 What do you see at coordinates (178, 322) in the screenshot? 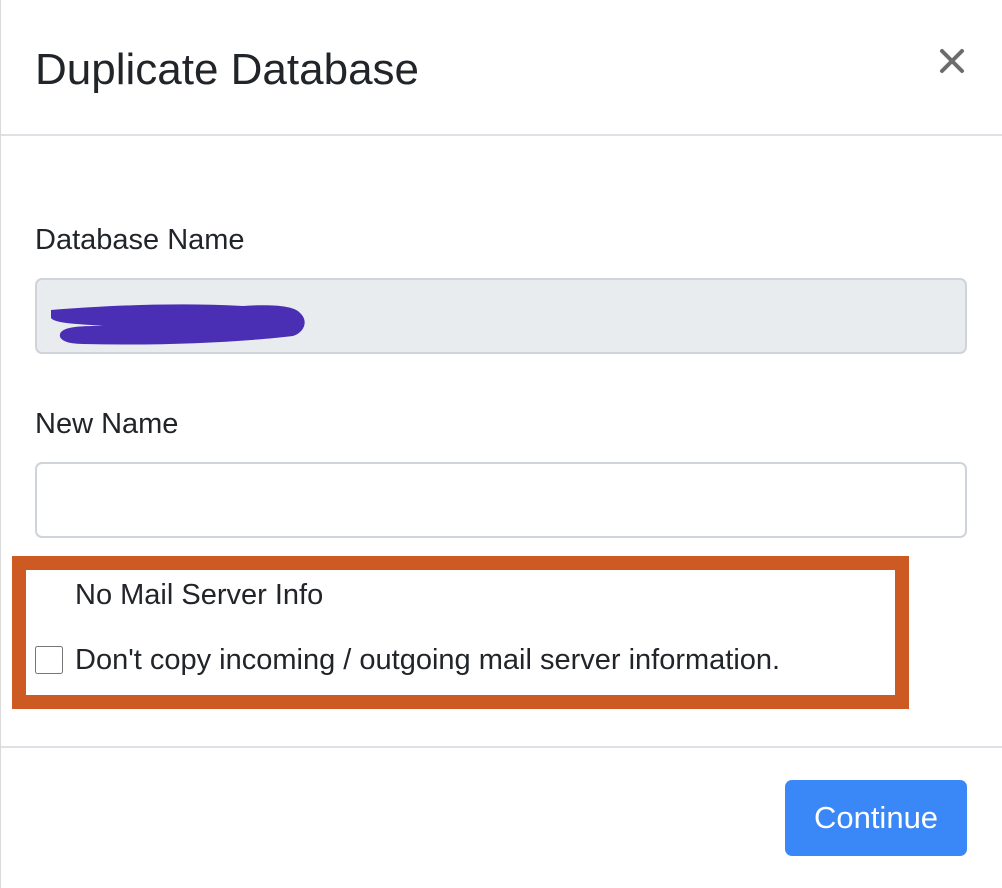
I see `redaction-mark` at bounding box center [178, 322].